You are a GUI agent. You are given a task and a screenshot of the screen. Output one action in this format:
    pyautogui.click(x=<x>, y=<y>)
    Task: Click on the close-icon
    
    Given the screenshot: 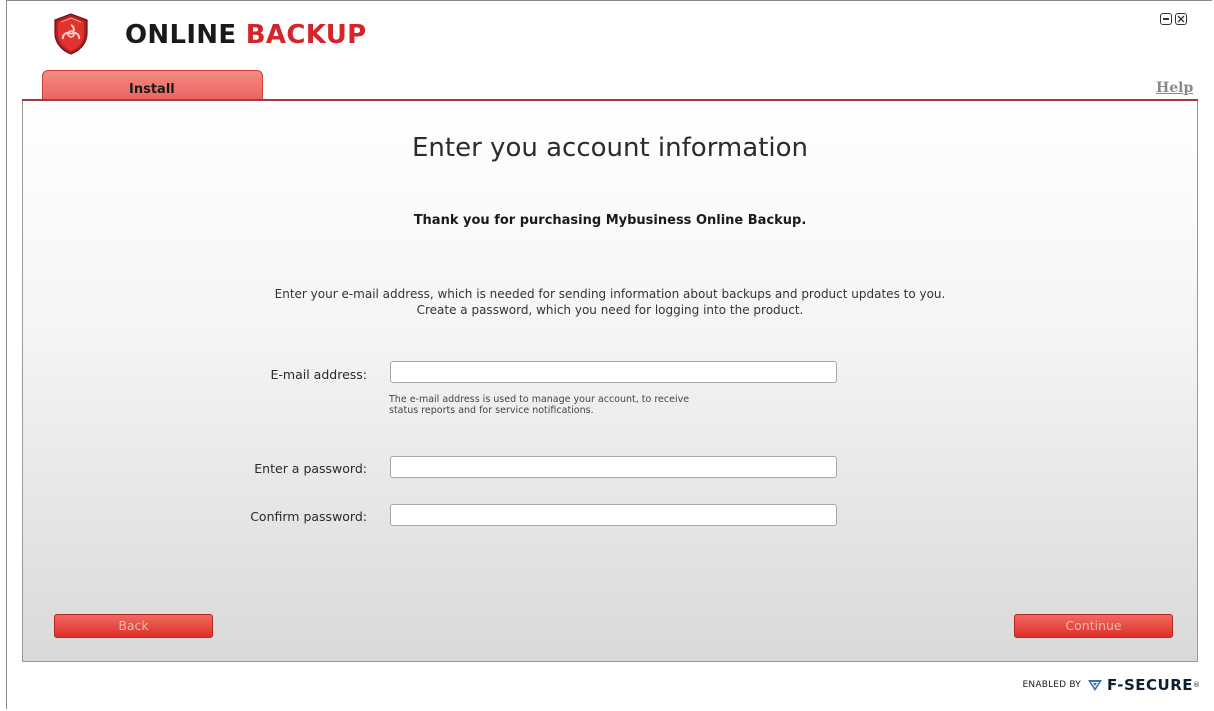 What is the action you would take?
    pyautogui.click(x=1181, y=19)
    